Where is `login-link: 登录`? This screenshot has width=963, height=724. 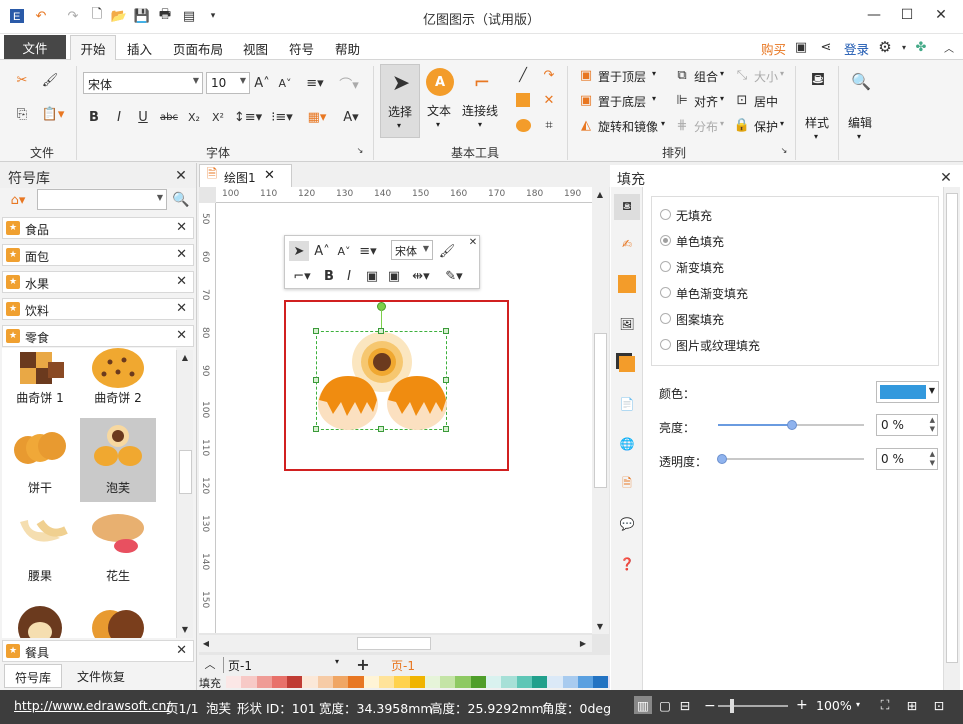 login-link: 登录 is located at coordinates (856, 48).